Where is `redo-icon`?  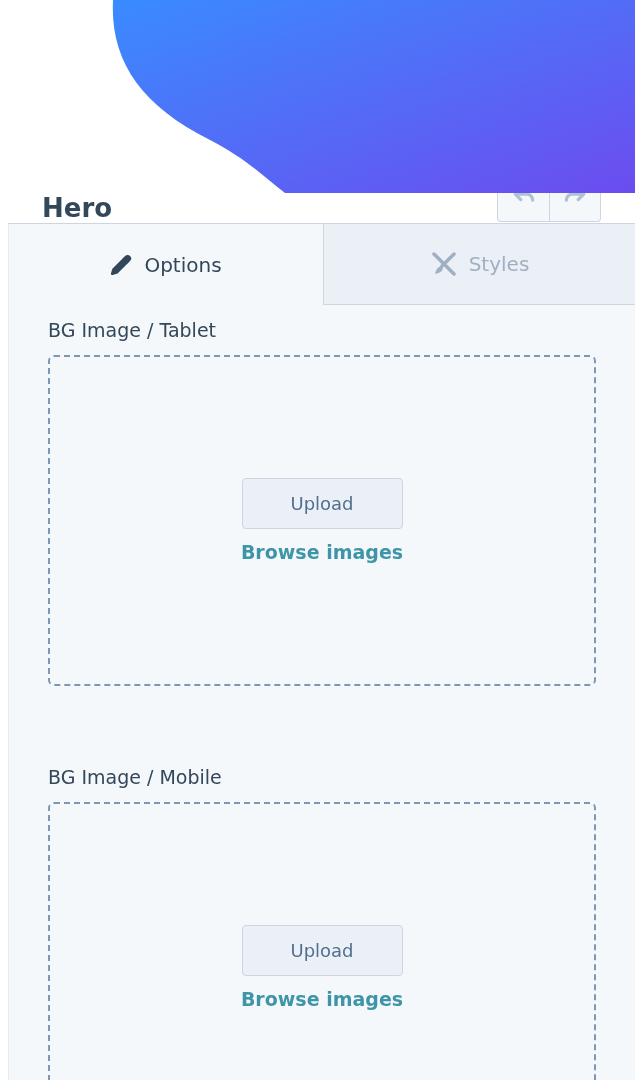
redo-icon is located at coordinates (575, 198).